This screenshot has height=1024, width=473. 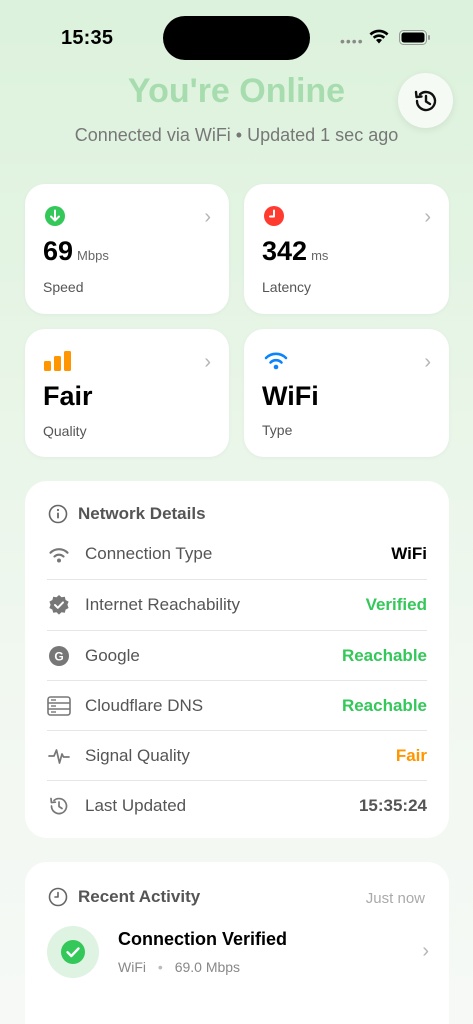 What do you see at coordinates (287, 287) in the screenshot?
I see `latency-label: Latency` at bounding box center [287, 287].